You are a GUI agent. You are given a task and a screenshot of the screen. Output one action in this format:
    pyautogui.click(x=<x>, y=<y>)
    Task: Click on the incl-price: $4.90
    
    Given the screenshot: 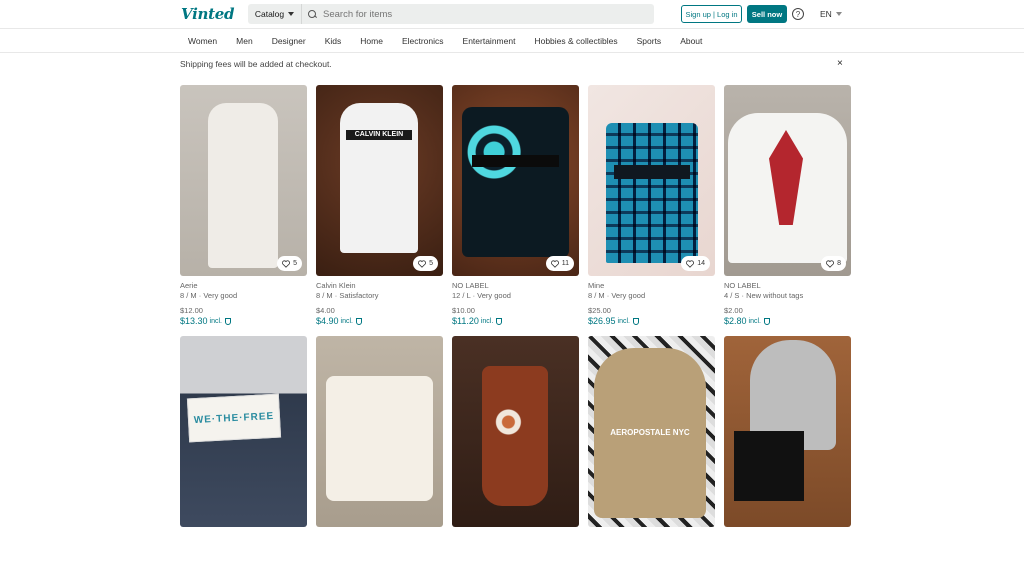 What is the action you would take?
    pyautogui.click(x=327, y=321)
    